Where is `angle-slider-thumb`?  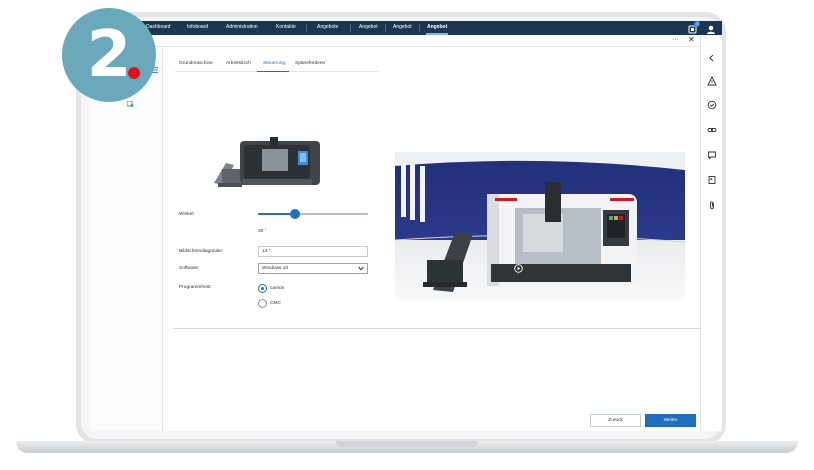
angle-slider-thumb is located at coordinates (295, 214).